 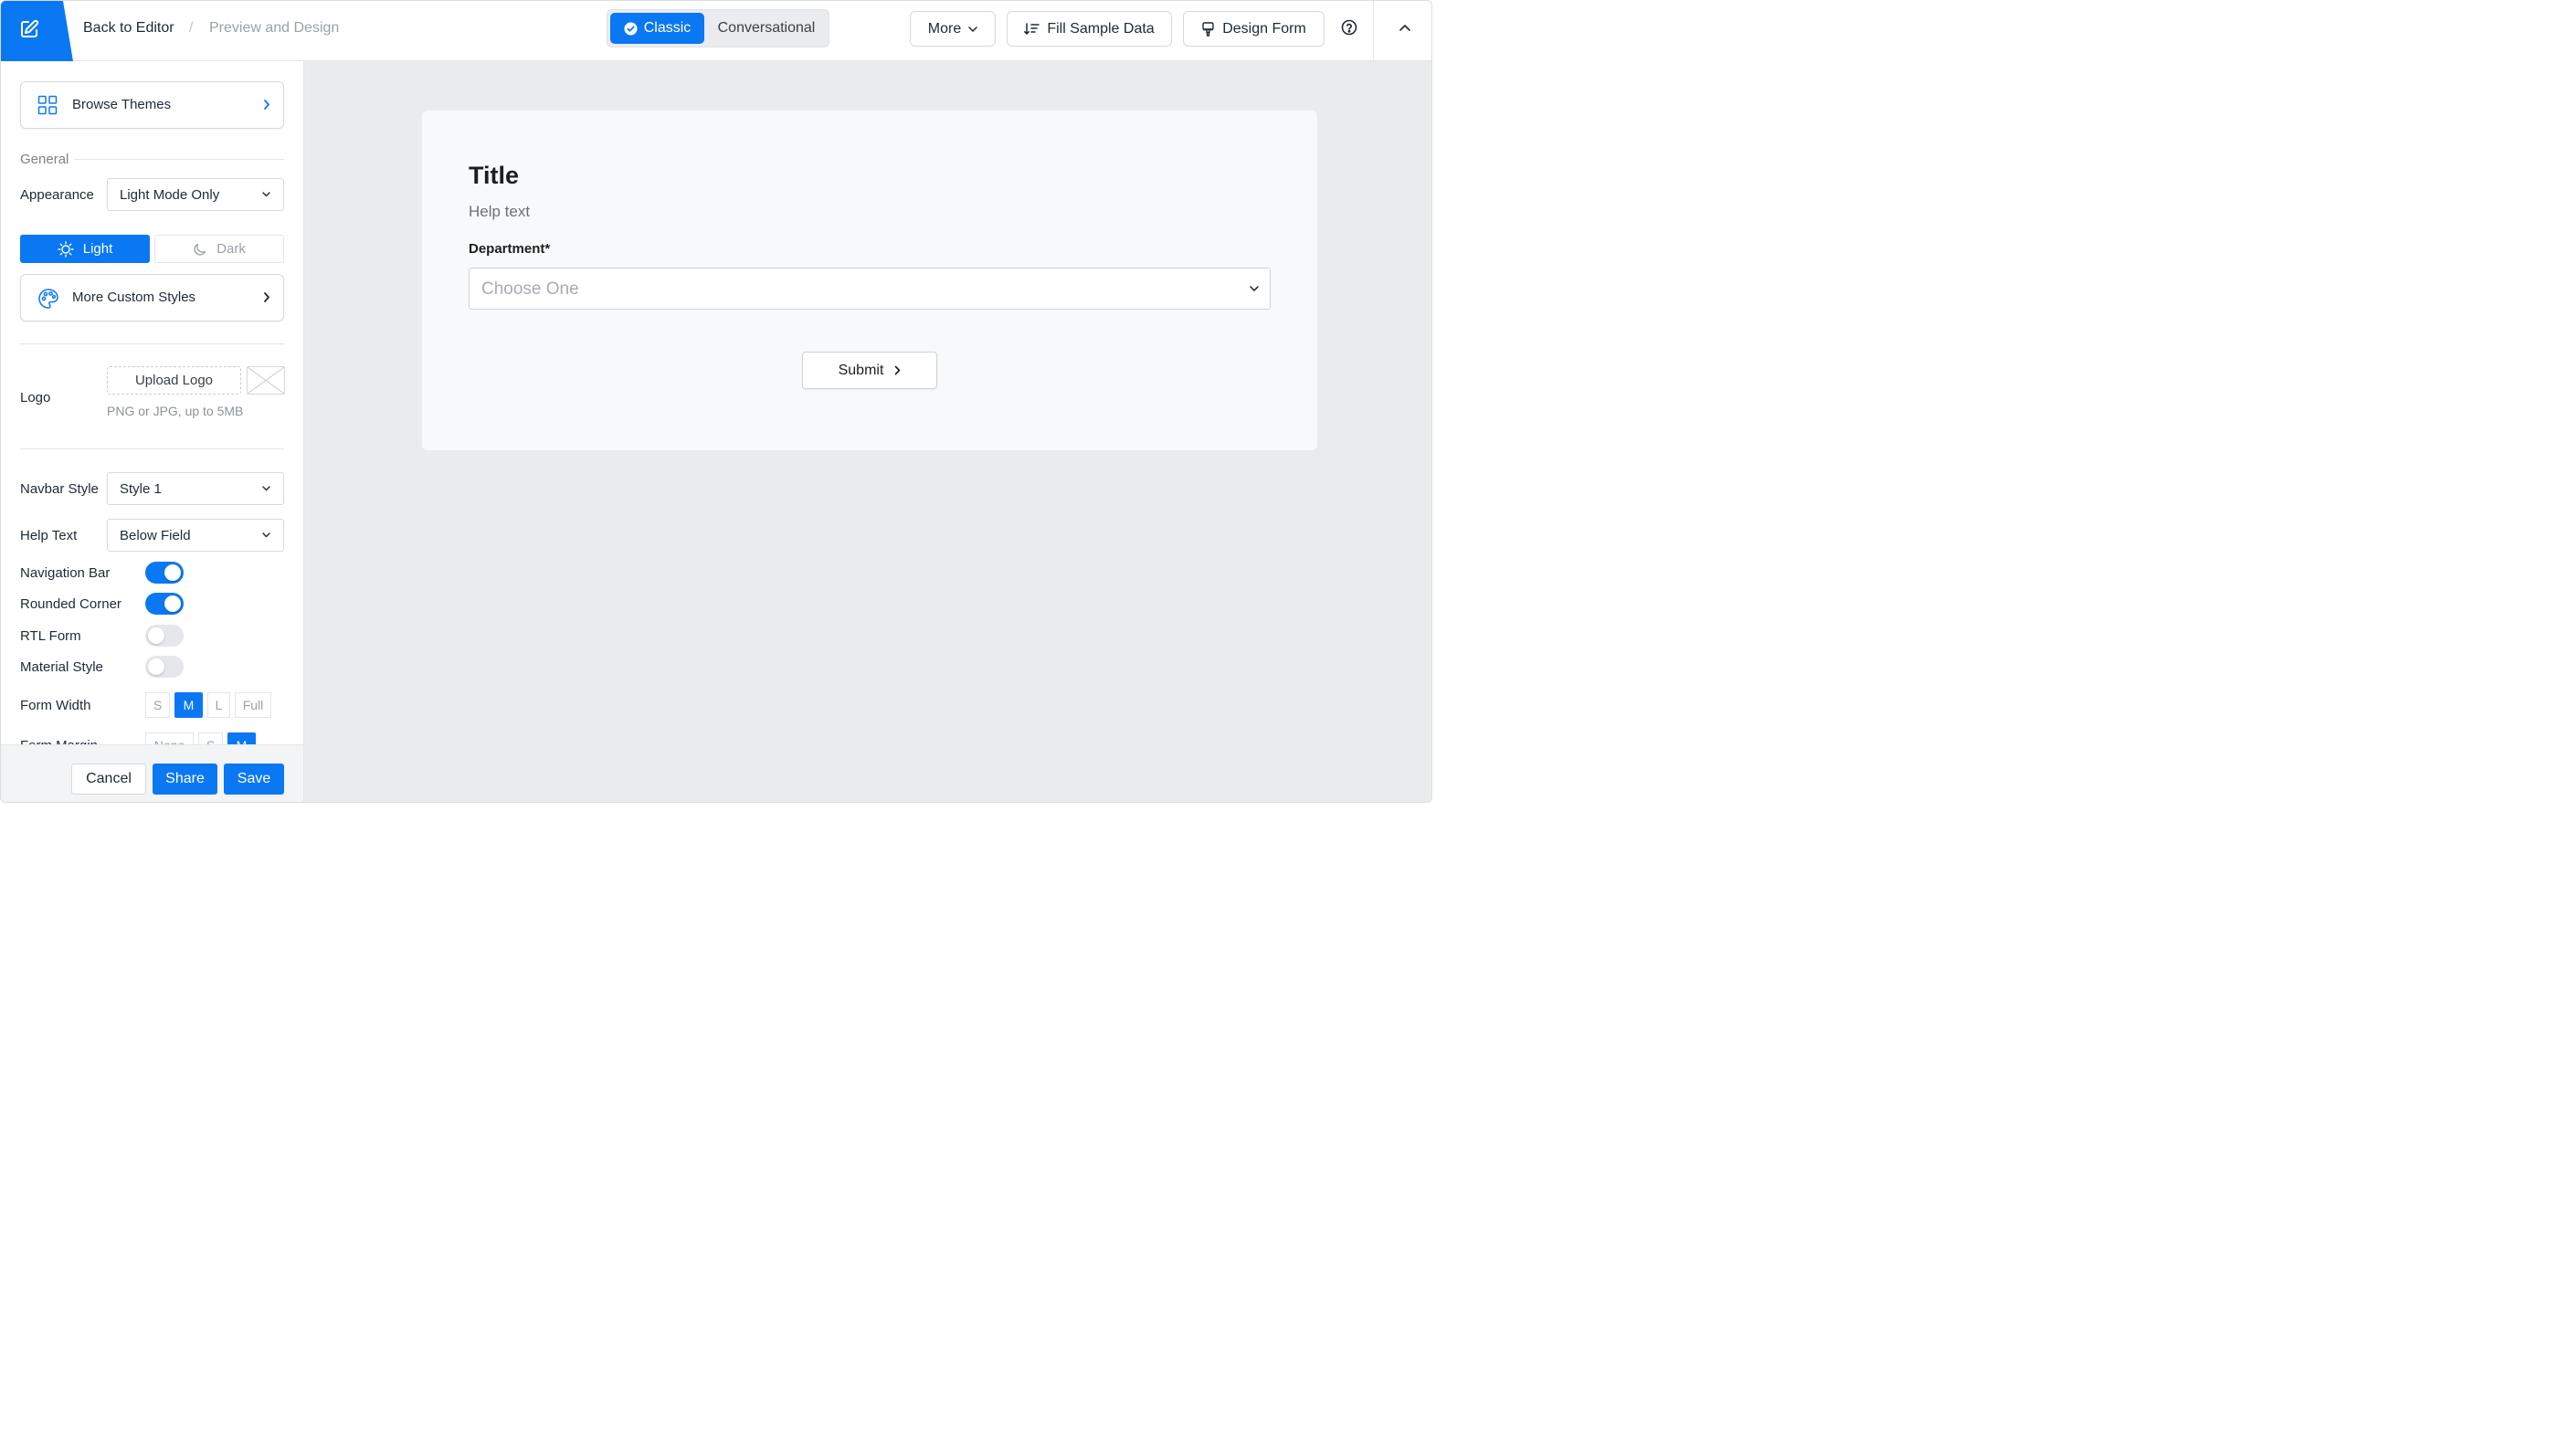 I want to click on more-label: More, so click(x=944, y=28).